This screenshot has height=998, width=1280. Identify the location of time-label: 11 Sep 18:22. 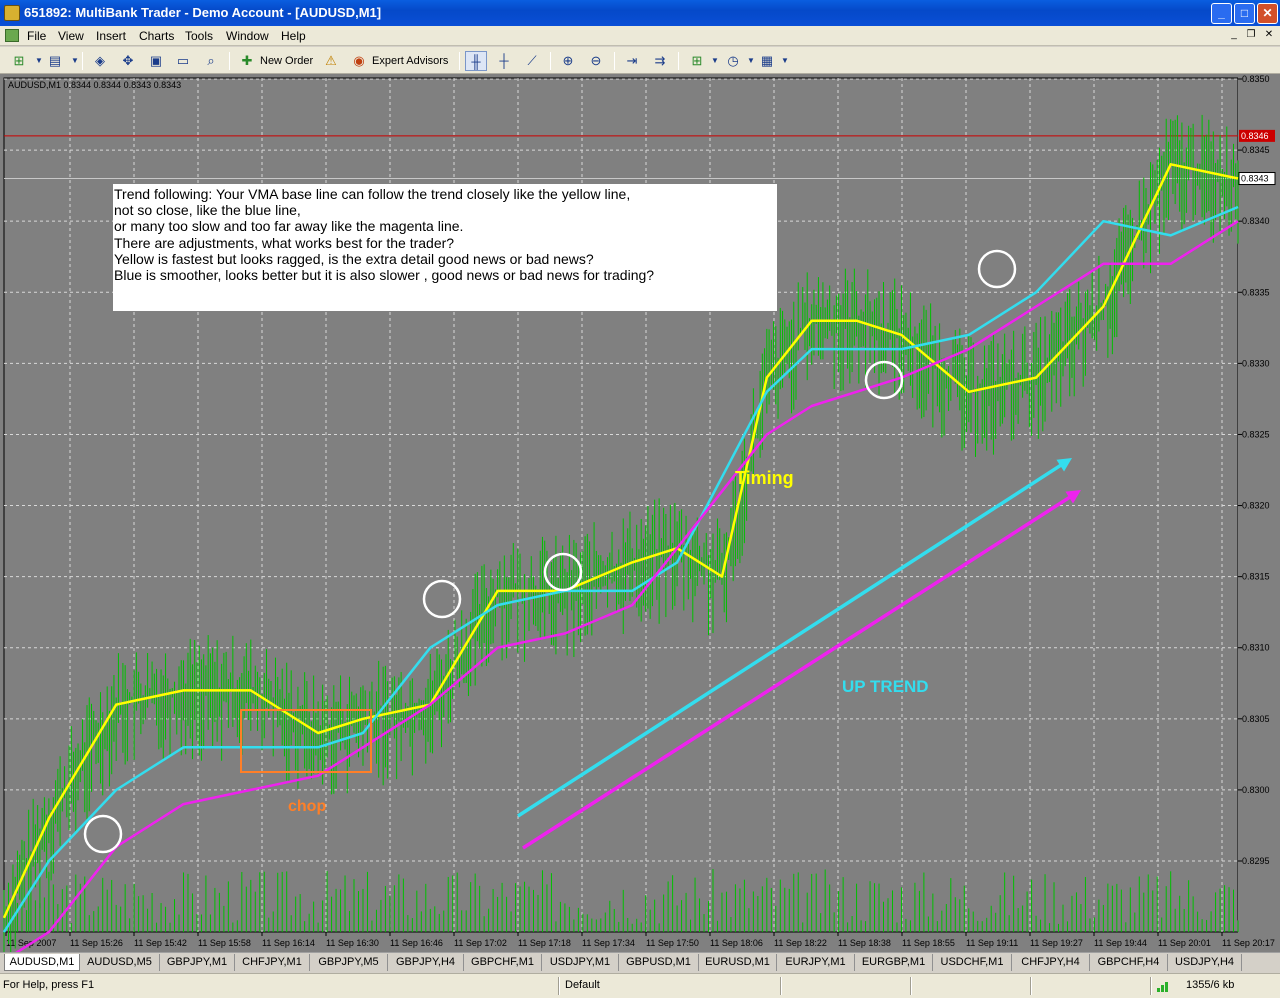
(800, 943).